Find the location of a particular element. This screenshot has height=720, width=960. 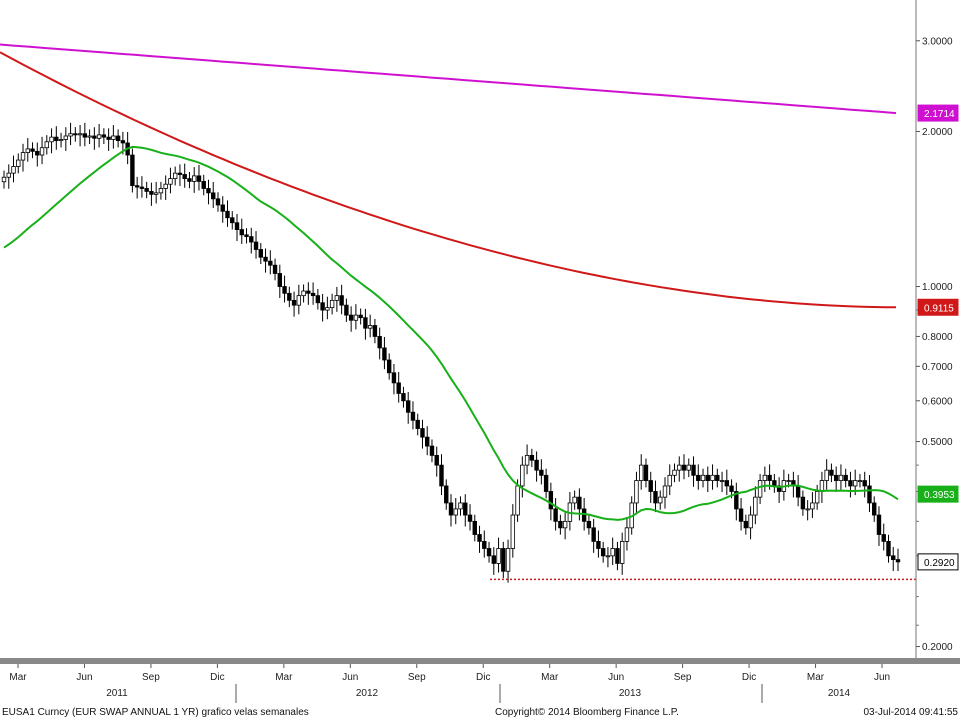

price-badge-label: 0.3953 is located at coordinates (939, 495).